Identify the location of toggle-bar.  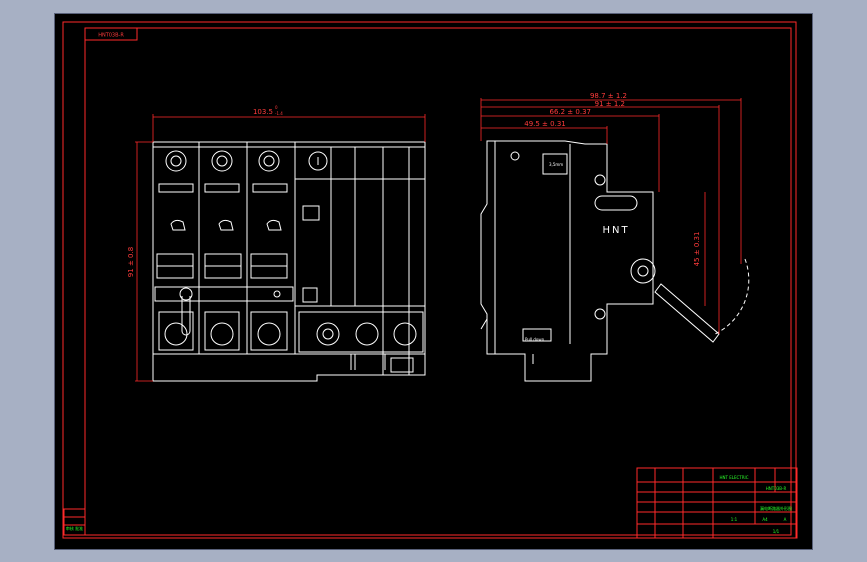
(224, 294).